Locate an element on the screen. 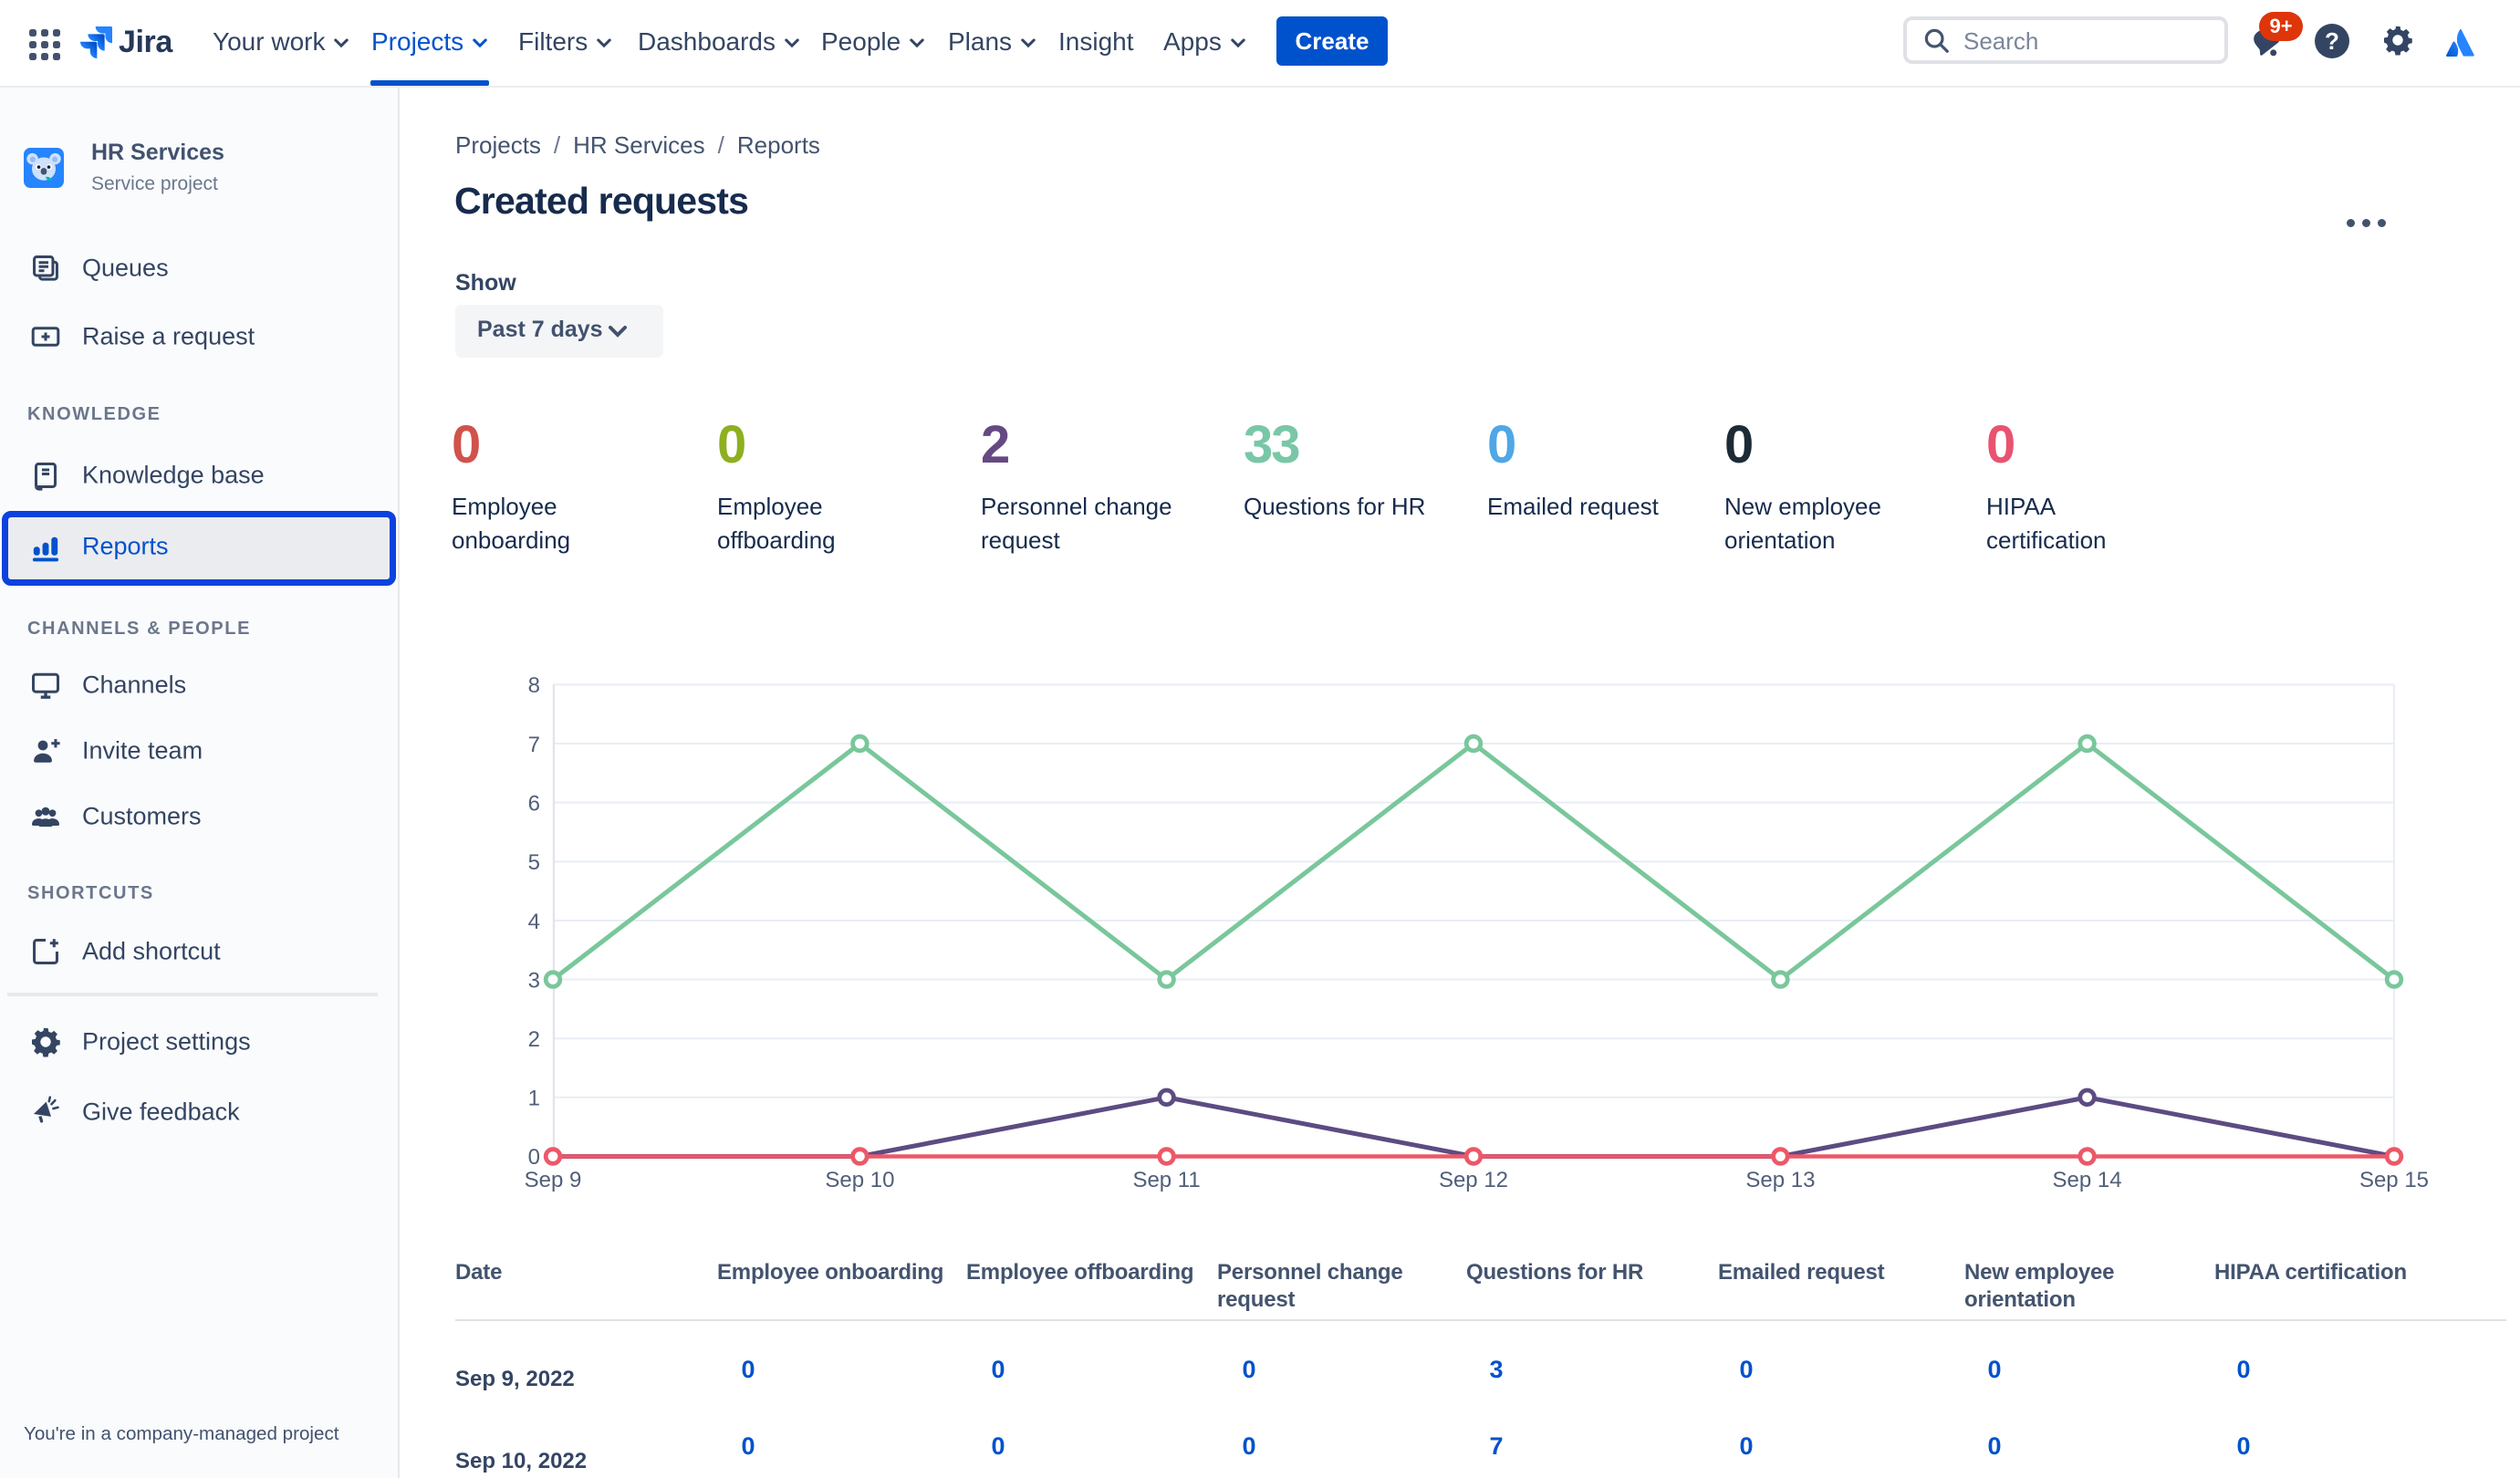 This screenshot has width=2520, height=1478. svg-text: 8 is located at coordinates (534, 685).